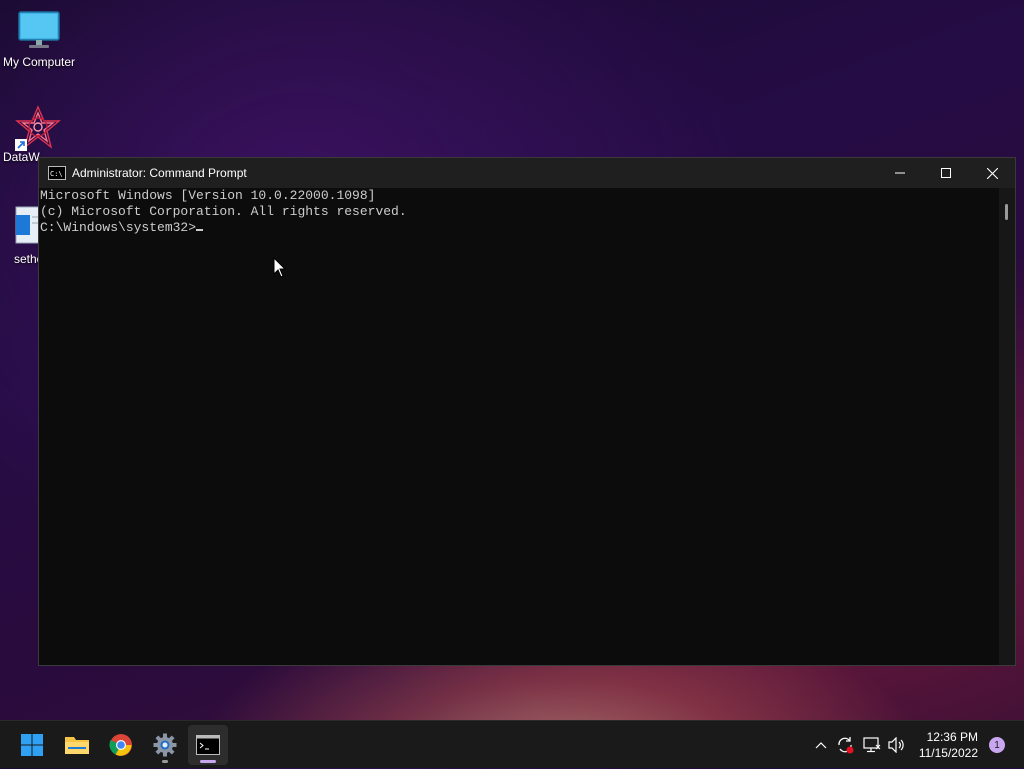 This screenshot has height=769, width=1024. I want to click on svg-text: C:\, so click(56, 174).